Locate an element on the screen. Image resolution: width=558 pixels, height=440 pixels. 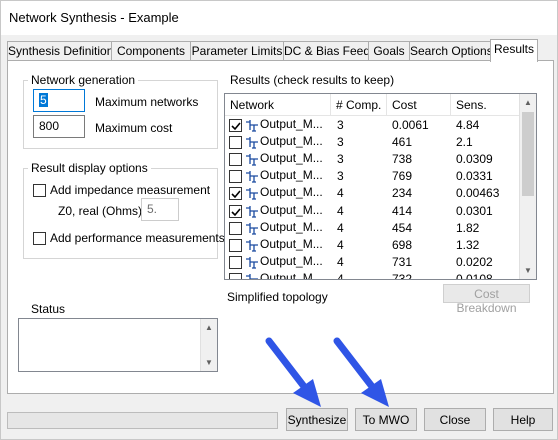
close-button: Close is located at coordinates (455, 419).